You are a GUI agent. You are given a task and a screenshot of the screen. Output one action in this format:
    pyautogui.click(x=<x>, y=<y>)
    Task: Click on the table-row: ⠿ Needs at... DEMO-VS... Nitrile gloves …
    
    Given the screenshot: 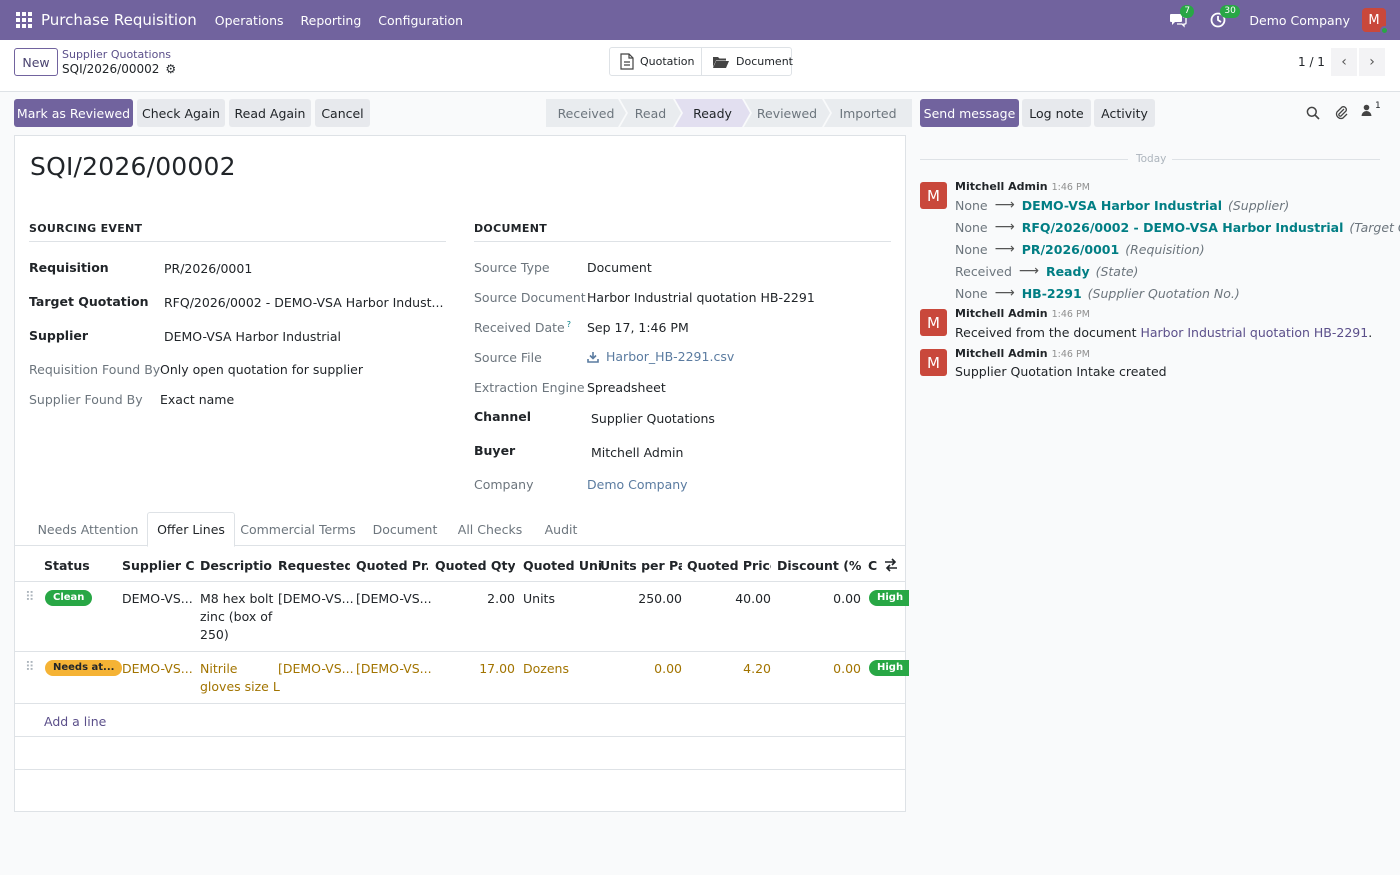 What is the action you would take?
    pyautogui.click(x=462, y=678)
    